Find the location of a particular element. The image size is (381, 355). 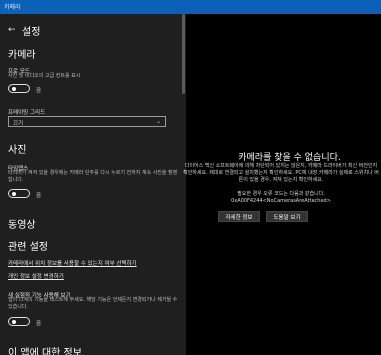

app-title: 카메라 is located at coordinates (12, 7).